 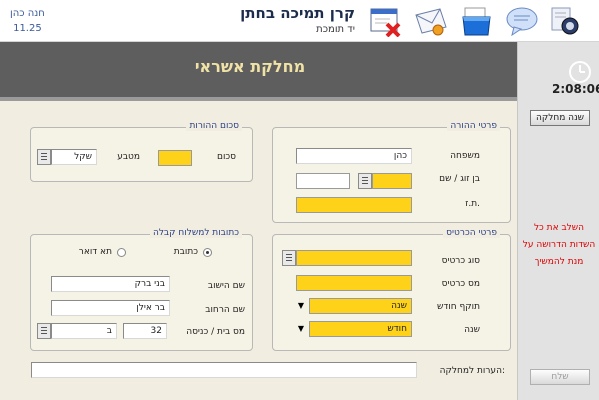 I want to click on chat-bubble-icon, so click(x=522, y=21).